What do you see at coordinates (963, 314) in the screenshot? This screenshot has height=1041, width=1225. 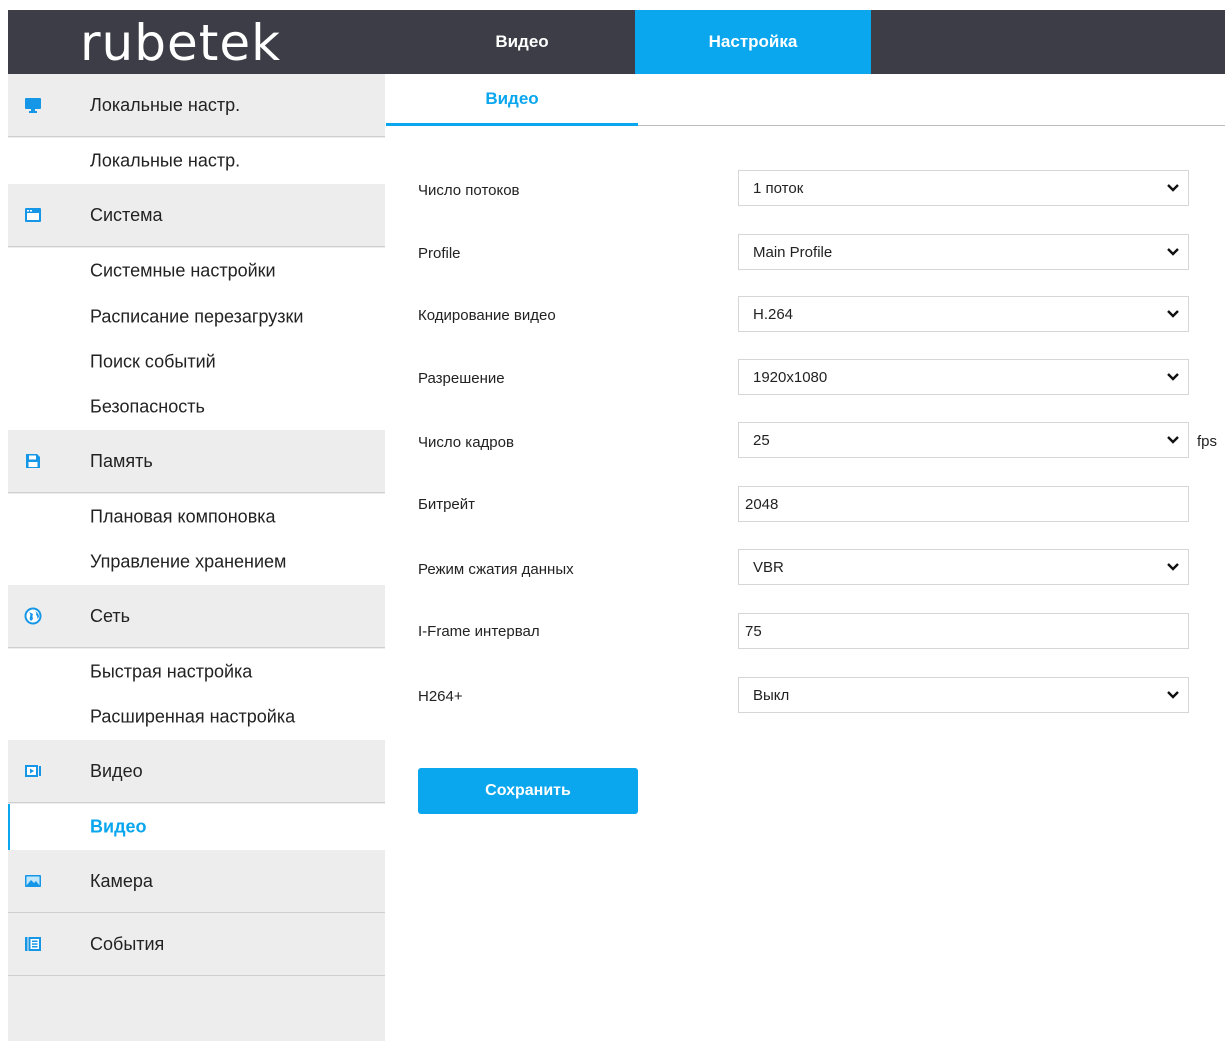 I see `video-encoding-select: H.264` at bounding box center [963, 314].